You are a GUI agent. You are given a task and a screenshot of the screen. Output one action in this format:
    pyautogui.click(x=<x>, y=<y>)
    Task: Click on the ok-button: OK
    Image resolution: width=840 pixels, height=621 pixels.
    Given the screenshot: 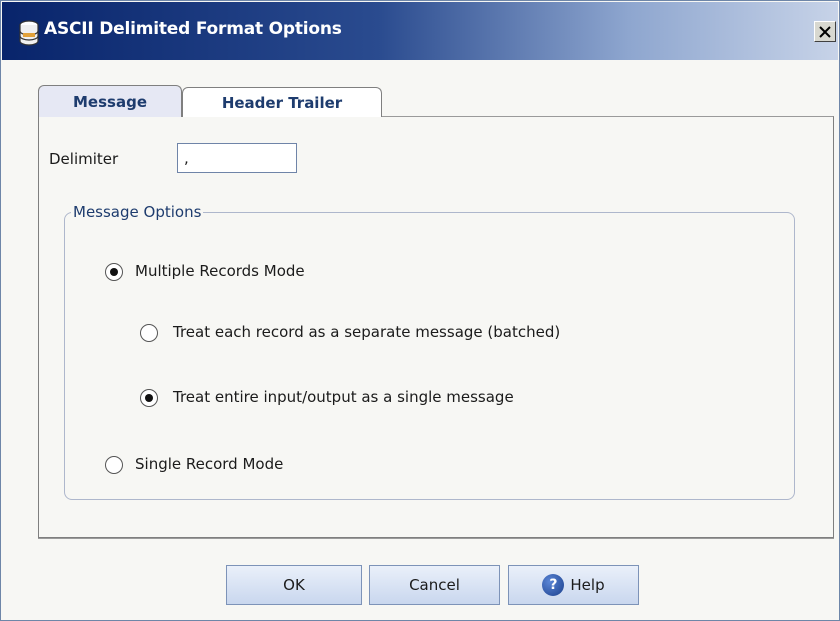 What is the action you would take?
    pyautogui.click(x=294, y=585)
    